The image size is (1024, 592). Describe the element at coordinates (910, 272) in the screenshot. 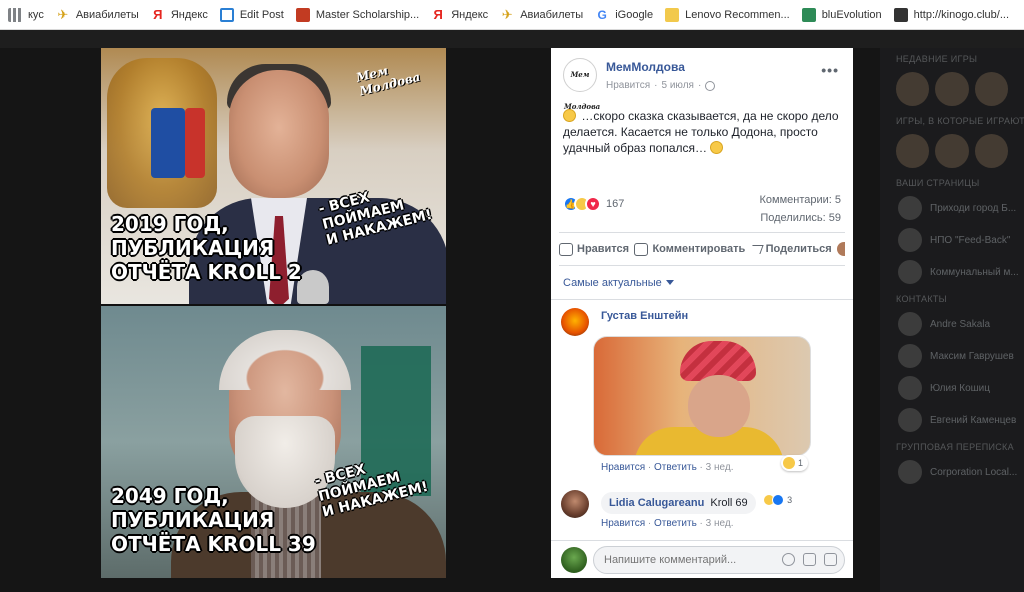

I see `page-avatar` at that location.